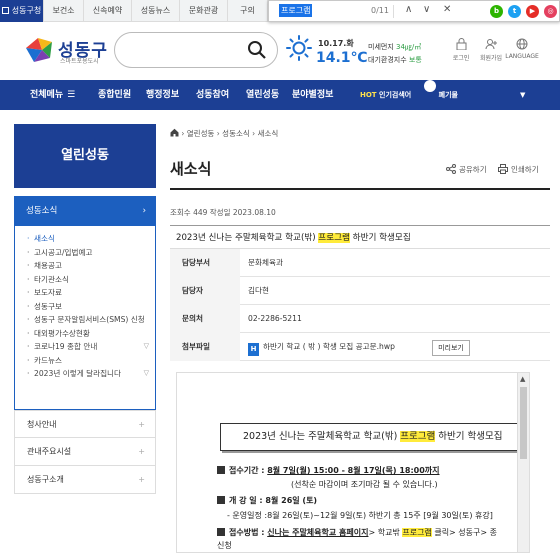 The width and height of the screenshot is (560, 553). What do you see at coordinates (248, 470) in the screenshot?
I see `doc-label: 접수기간 :` at bounding box center [248, 470].